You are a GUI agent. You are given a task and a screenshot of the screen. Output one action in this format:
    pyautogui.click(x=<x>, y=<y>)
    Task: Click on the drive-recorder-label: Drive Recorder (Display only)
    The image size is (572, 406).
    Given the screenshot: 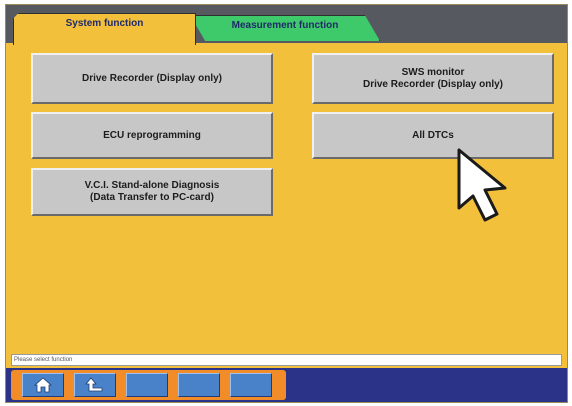 What is the action you would take?
    pyautogui.click(x=152, y=78)
    